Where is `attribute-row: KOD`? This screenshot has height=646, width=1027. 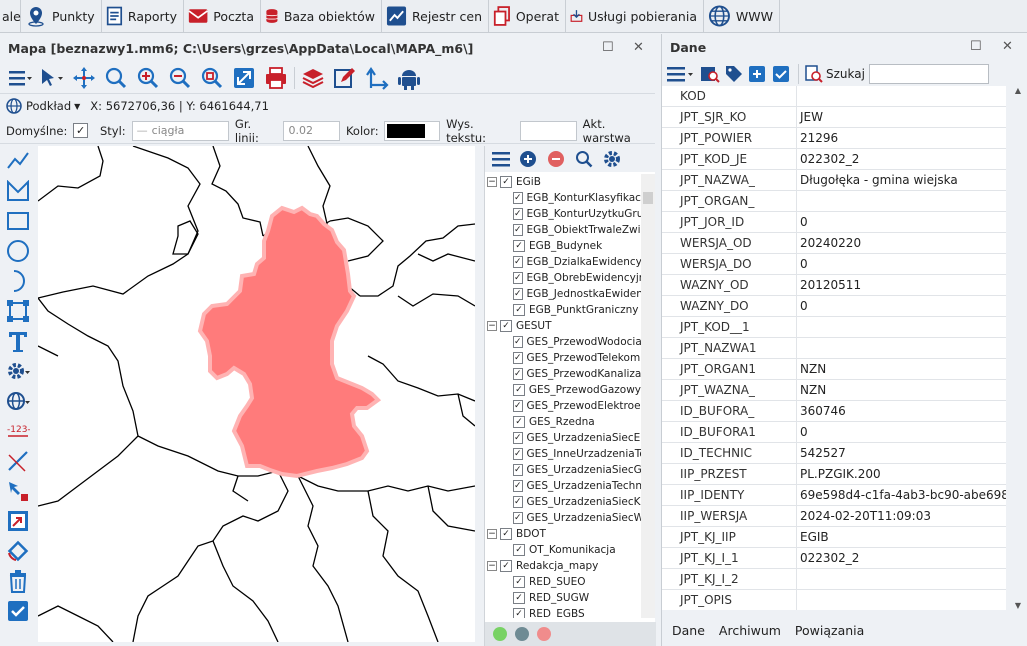 attribute-row: KOD is located at coordinates (834, 96).